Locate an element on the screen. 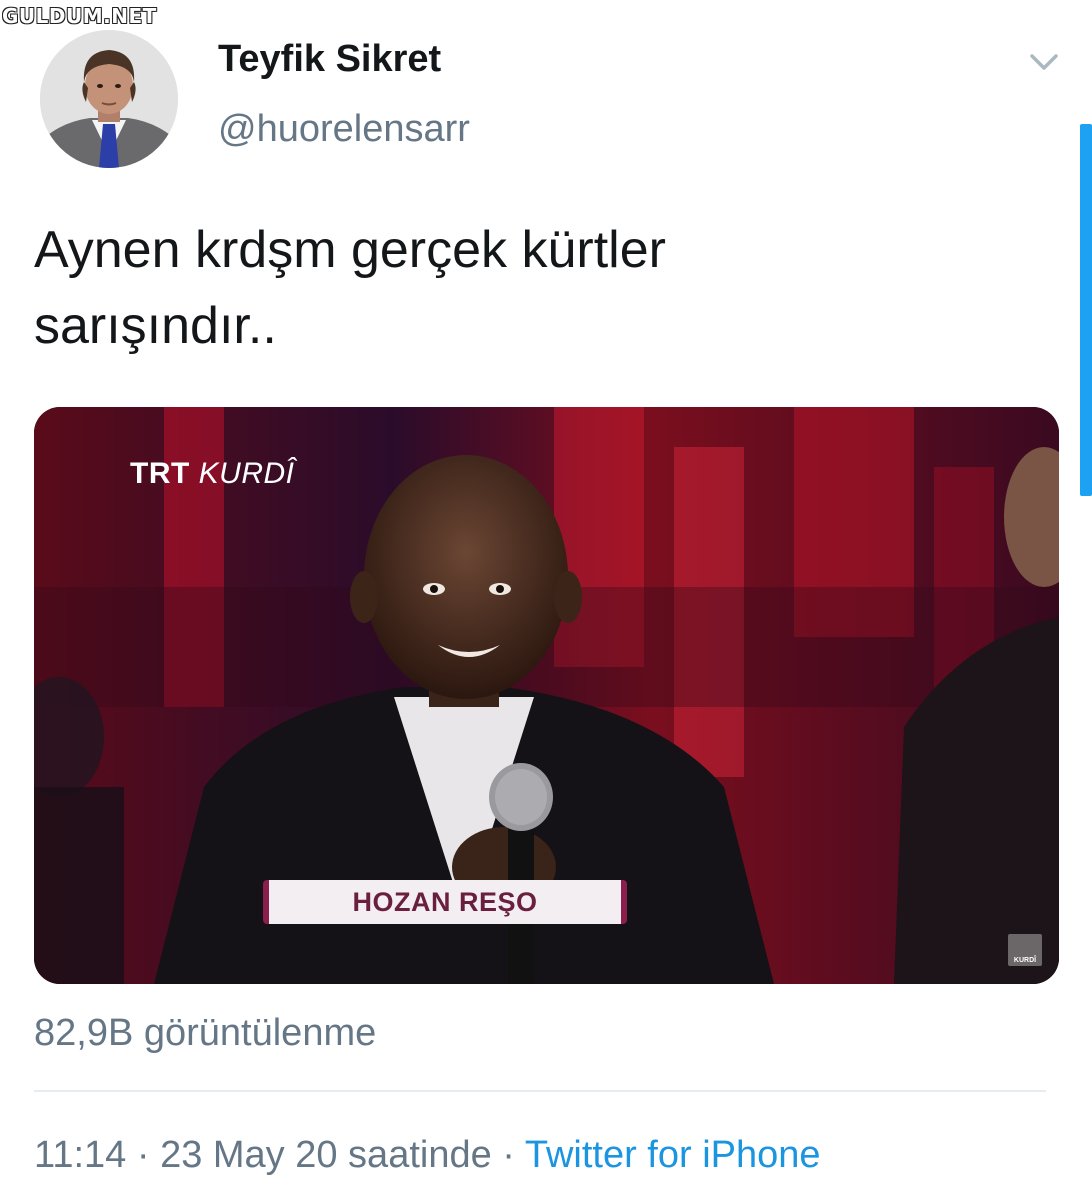 The width and height of the screenshot is (1092, 1200). avatar is located at coordinates (109, 99).